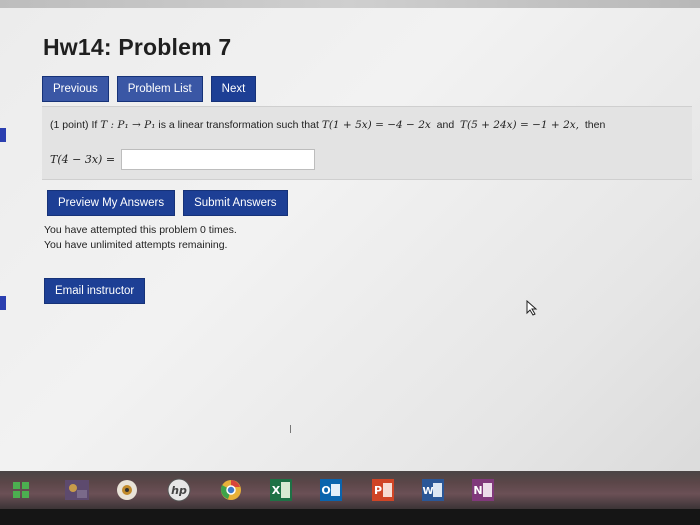 Image resolution: width=700 pixels, height=525 pixels. Describe the element at coordinates (127, 490) in the screenshot. I see `media-player-icon` at that location.